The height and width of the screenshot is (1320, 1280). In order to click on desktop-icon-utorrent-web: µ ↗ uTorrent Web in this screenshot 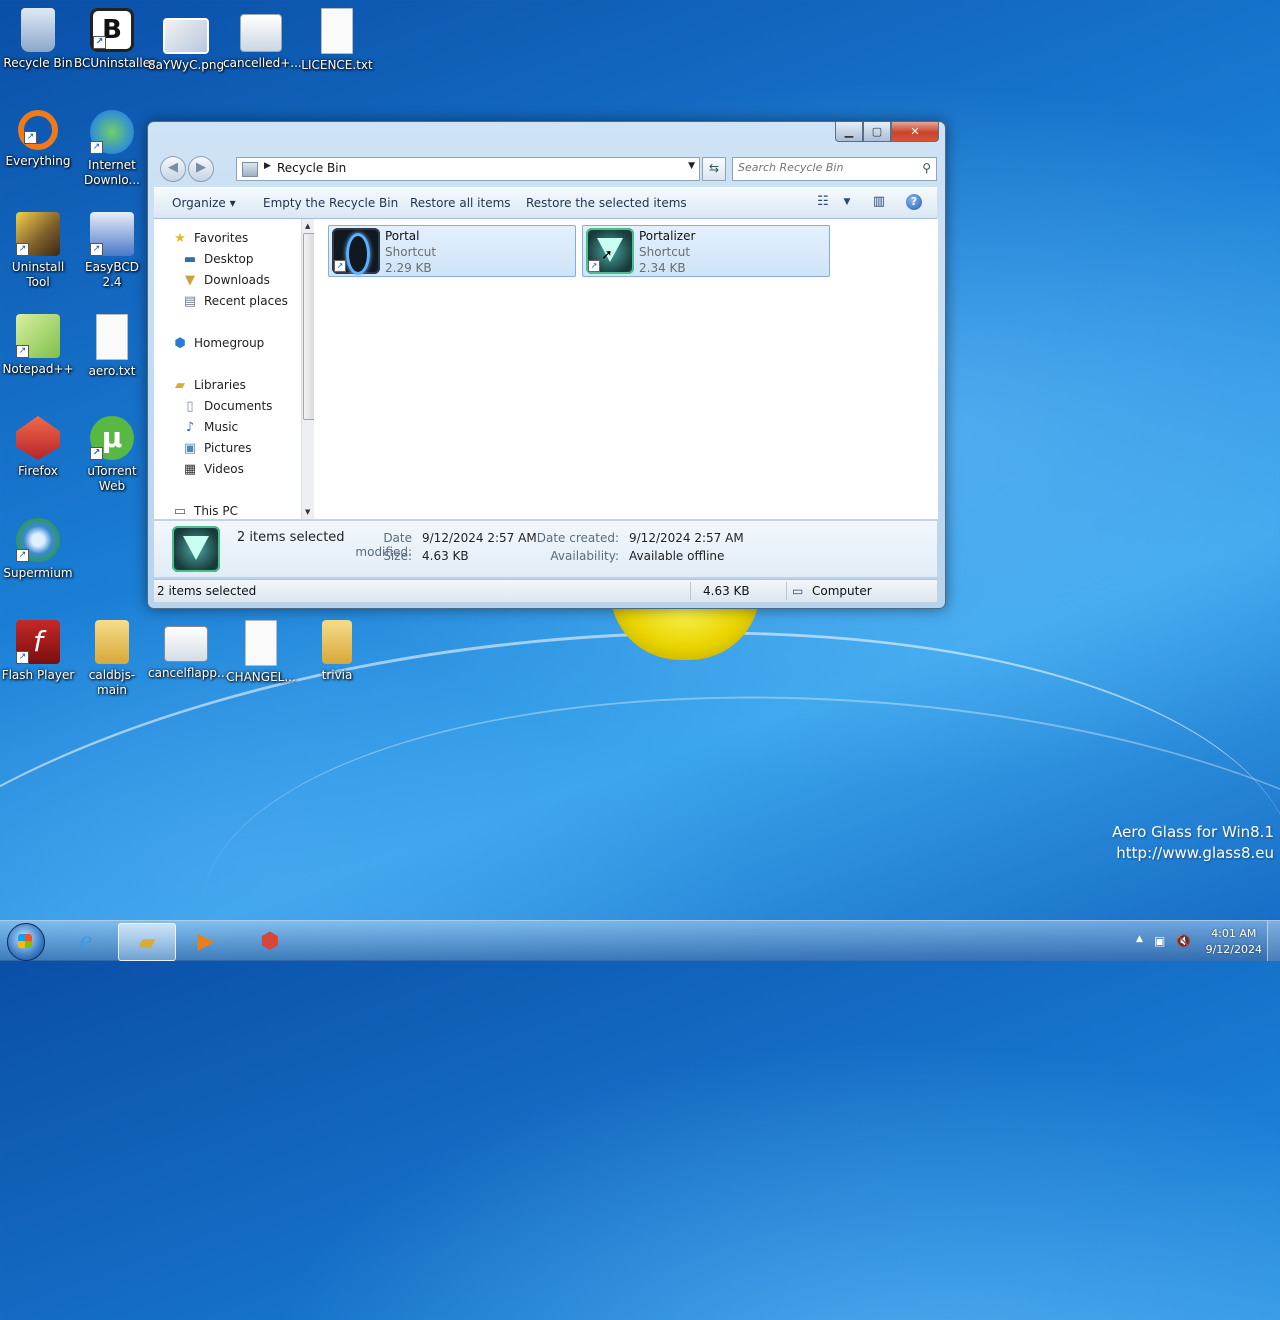, I will do `click(112, 455)`.